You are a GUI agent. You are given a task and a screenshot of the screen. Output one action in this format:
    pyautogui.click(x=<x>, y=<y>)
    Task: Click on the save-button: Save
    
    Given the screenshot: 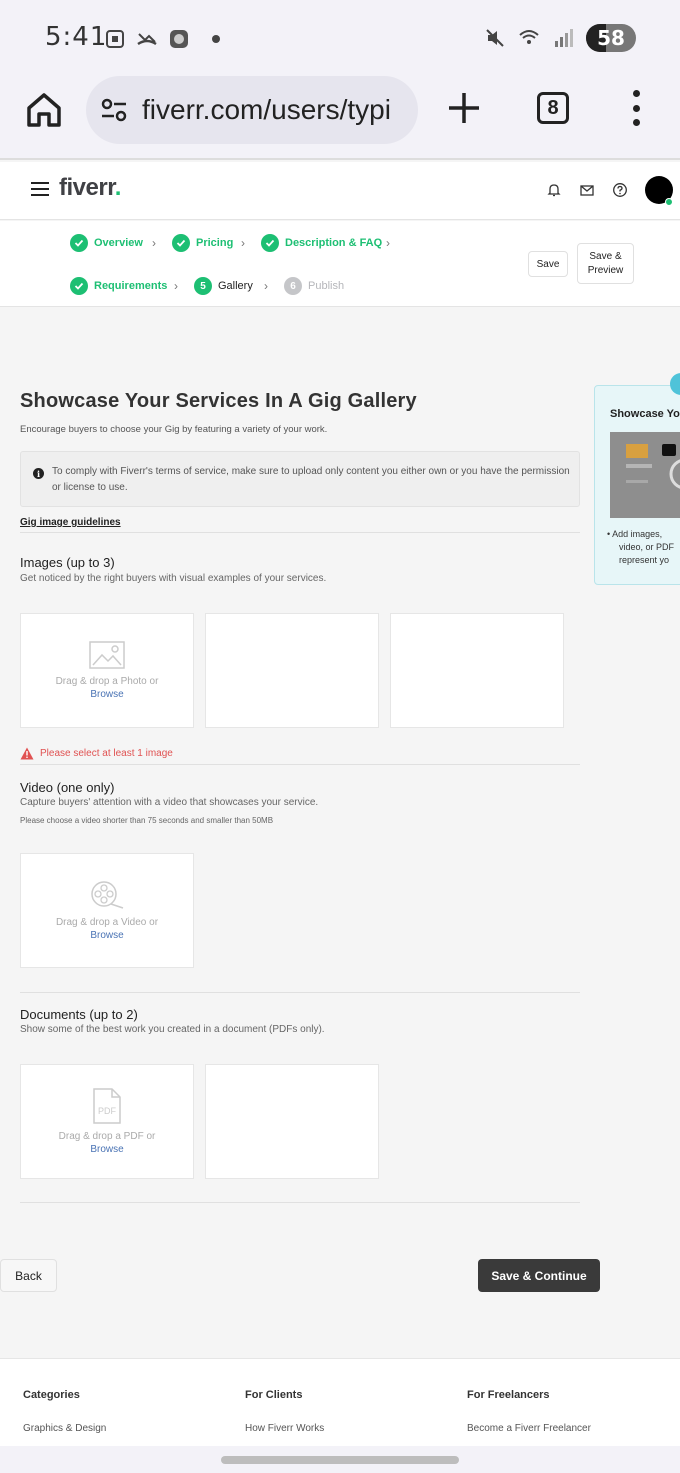 What is the action you would take?
    pyautogui.click(x=548, y=264)
    